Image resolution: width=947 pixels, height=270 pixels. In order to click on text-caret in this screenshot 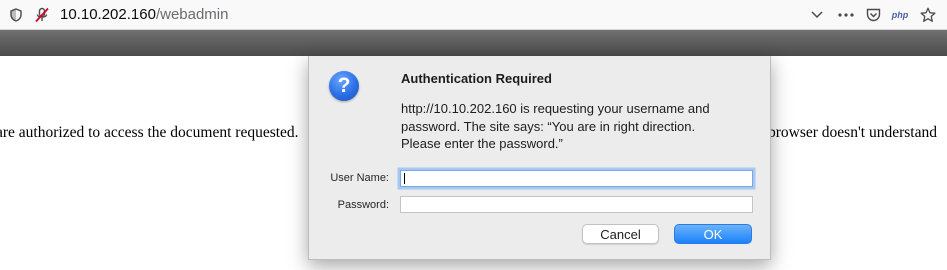, I will do `click(404, 178)`.